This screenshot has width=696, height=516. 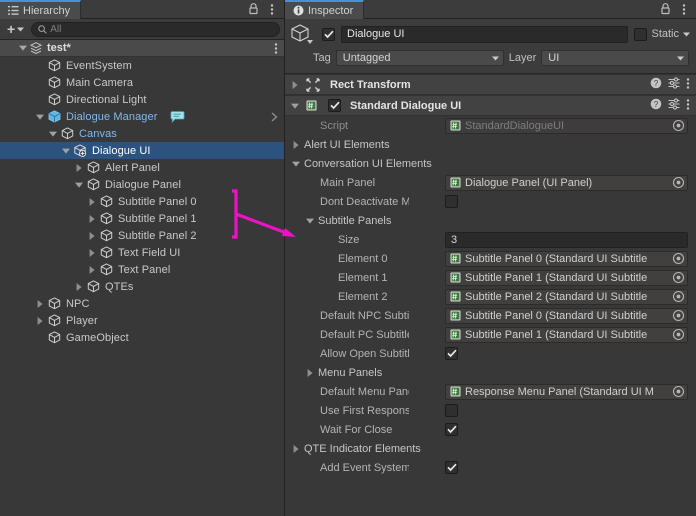 I want to click on checkbox-use-first-response-for, so click(x=451, y=410).